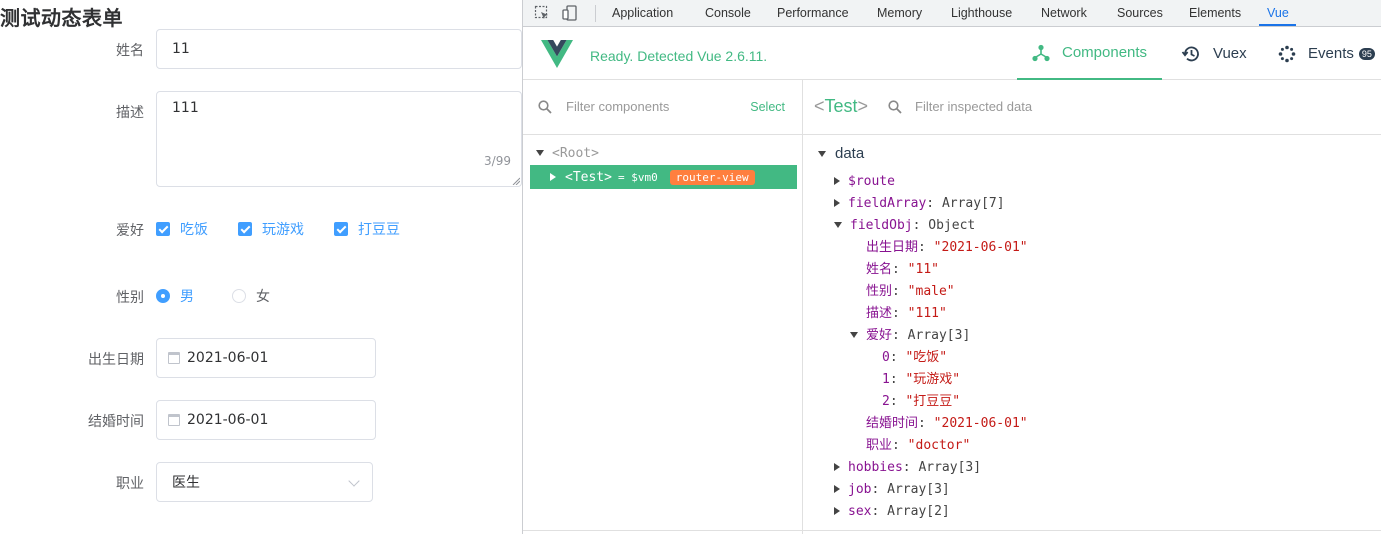 Image resolution: width=1381 pixels, height=534 pixels. What do you see at coordinates (841, 153) in the screenshot?
I see `data-section-header: data` at bounding box center [841, 153].